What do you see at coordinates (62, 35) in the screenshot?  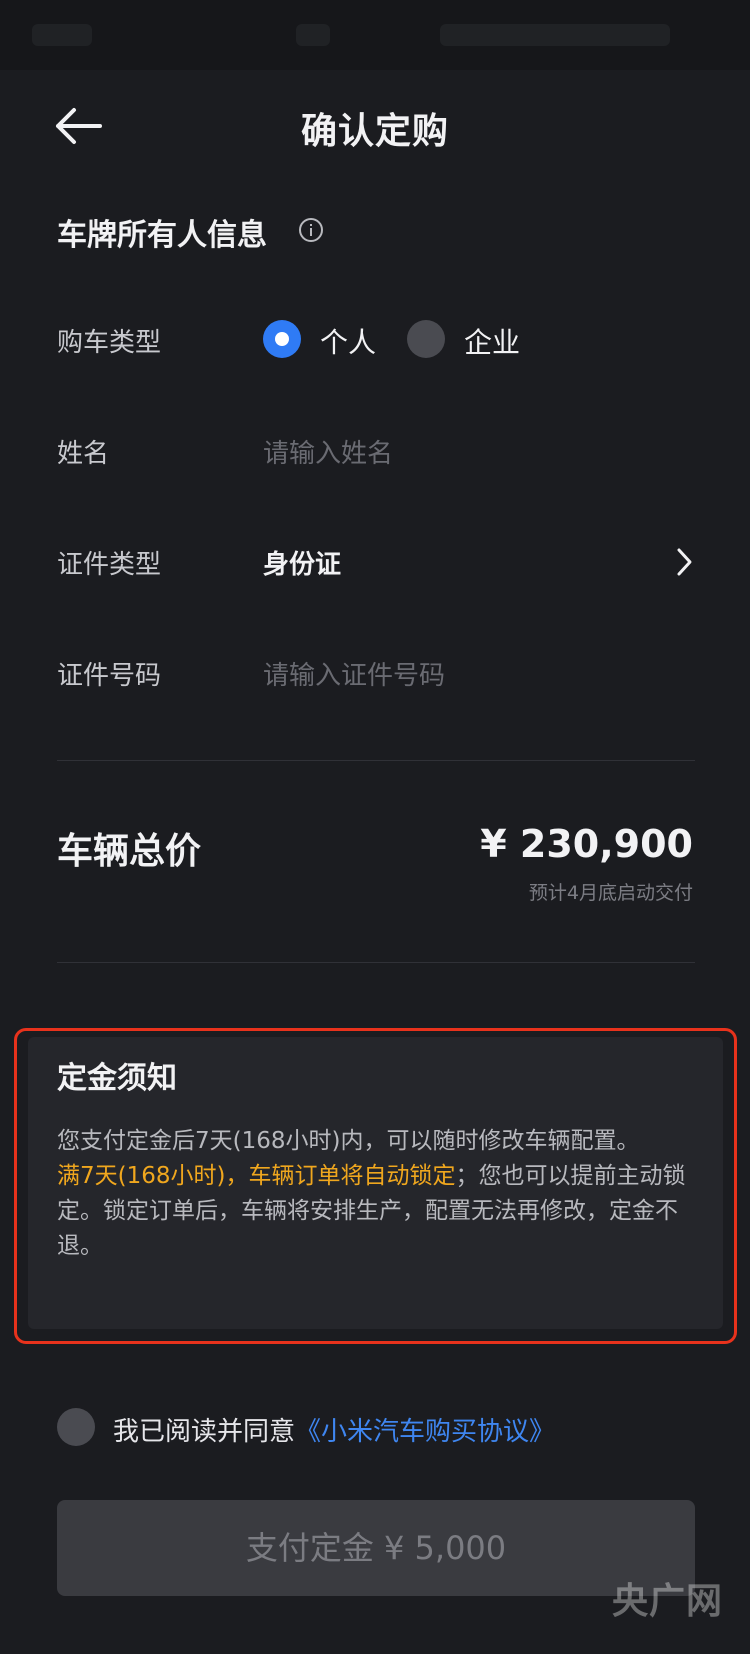 I see `status-time-blur` at bounding box center [62, 35].